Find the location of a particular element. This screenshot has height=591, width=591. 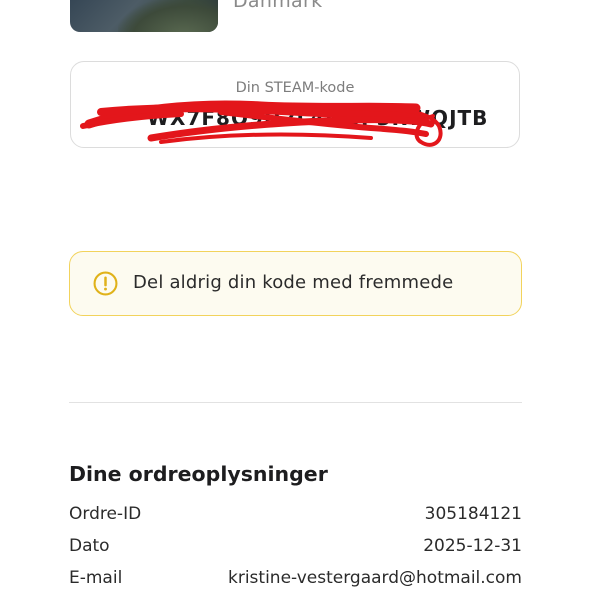

section-divider is located at coordinates (295, 402).